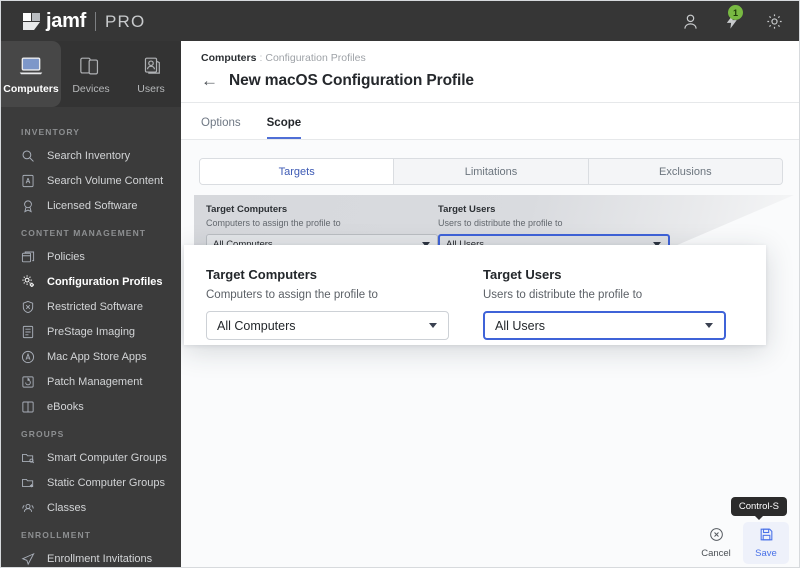  I want to click on title-row: ← New macOS Configuration Profile, so click(500, 81).